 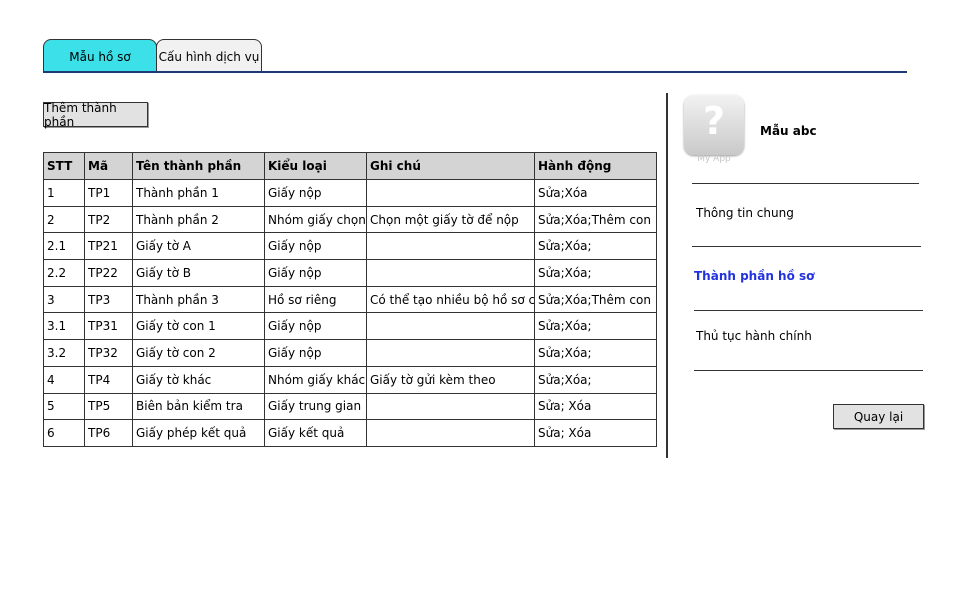 What do you see at coordinates (64, 353) in the screenshot?
I see `table-cell: 3.2` at bounding box center [64, 353].